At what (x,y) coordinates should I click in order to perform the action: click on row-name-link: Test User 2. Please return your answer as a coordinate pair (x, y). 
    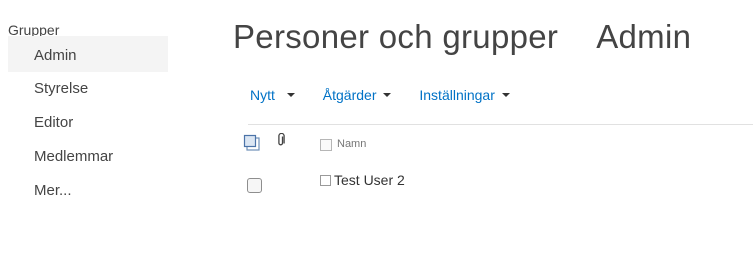
    Looking at the image, I should click on (369, 180).